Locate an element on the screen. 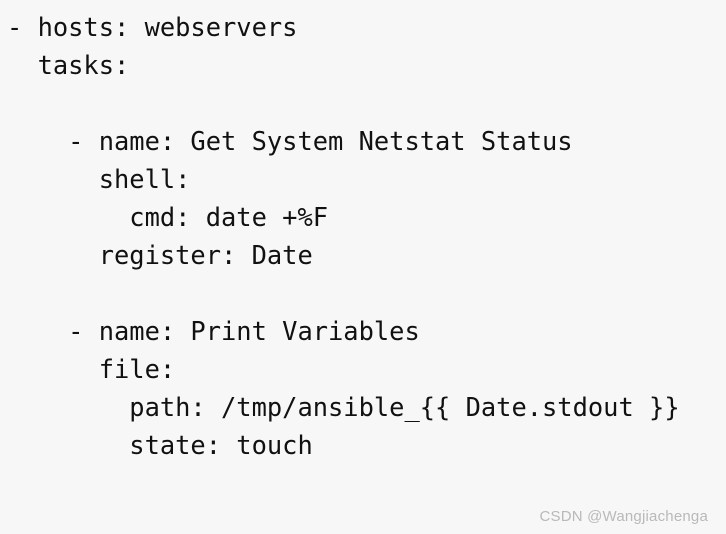 The image size is (726, 534). code-line: - name: Print Variables is located at coordinates (213, 331).